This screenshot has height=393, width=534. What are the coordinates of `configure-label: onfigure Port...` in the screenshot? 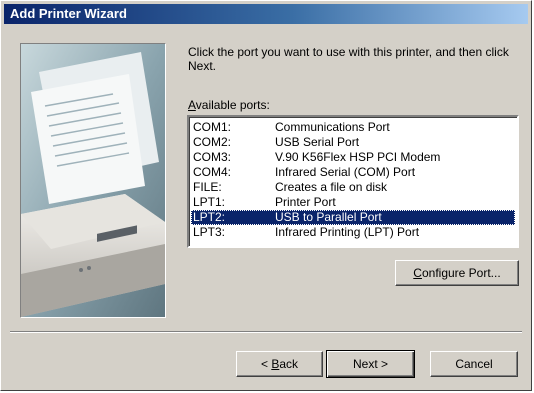 It's located at (461, 273).